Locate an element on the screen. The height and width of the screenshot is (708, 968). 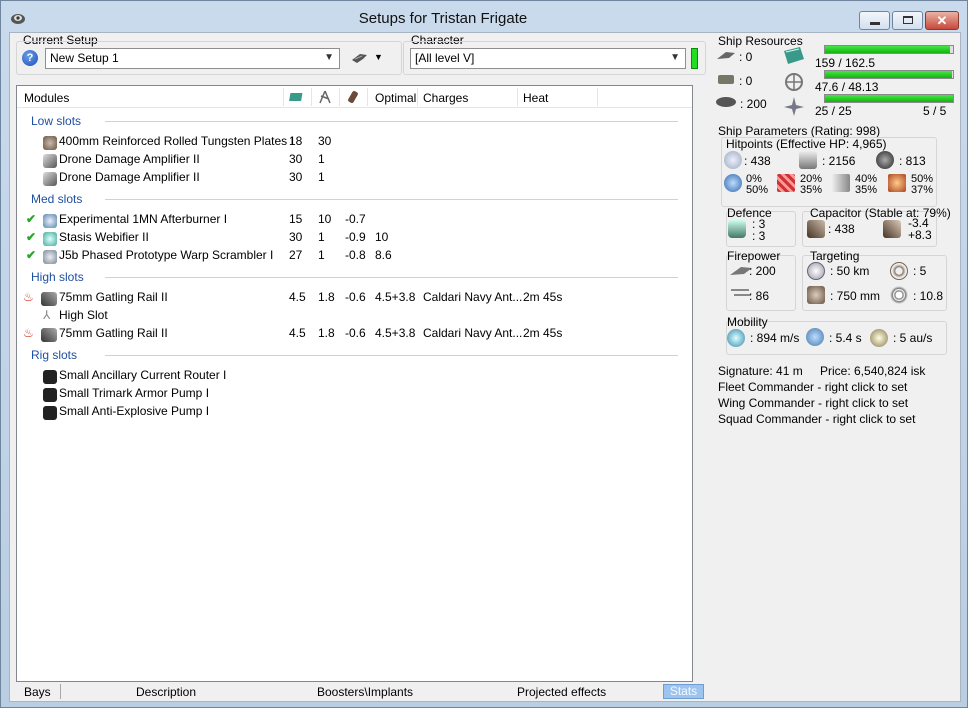
rig-slots-divider is located at coordinates (391, 355).